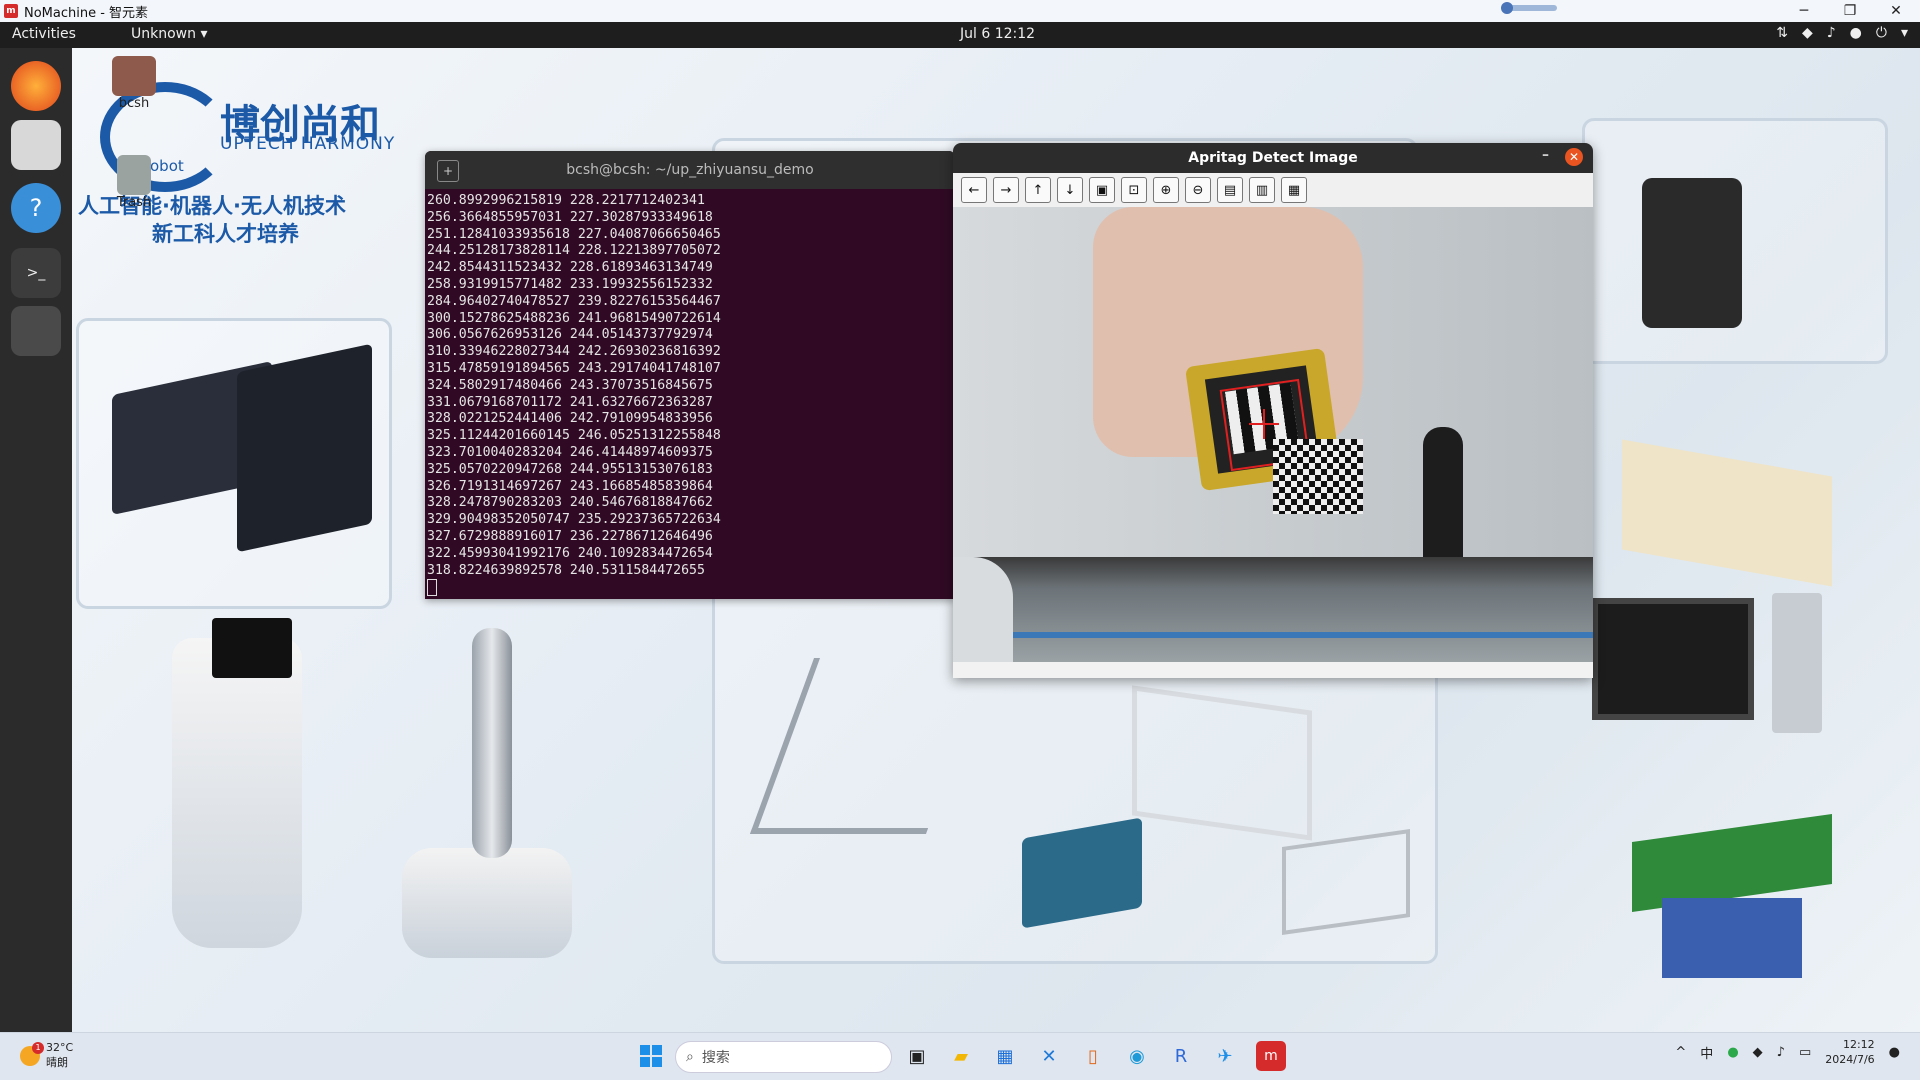  I want to click on desktop-icon-home: bcsh, so click(134, 83).